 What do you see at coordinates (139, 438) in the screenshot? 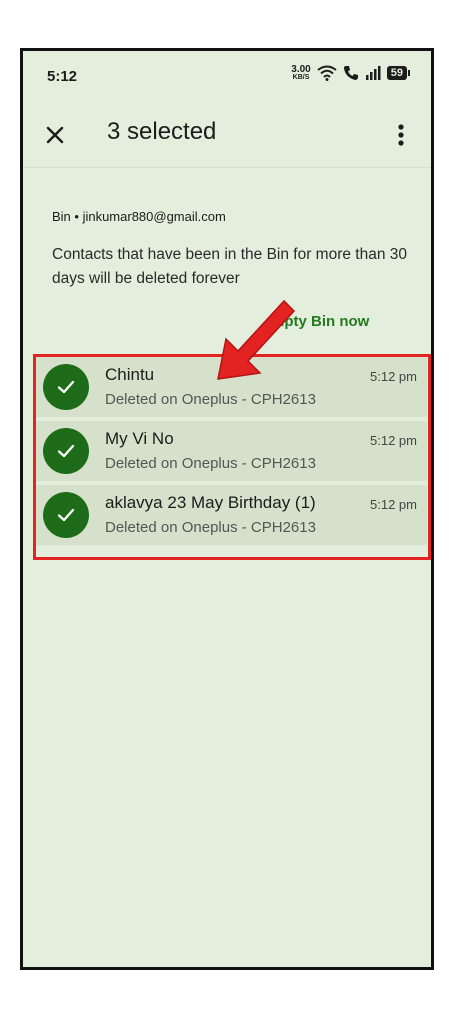
I see `contact-name: My Vi No` at bounding box center [139, 438].